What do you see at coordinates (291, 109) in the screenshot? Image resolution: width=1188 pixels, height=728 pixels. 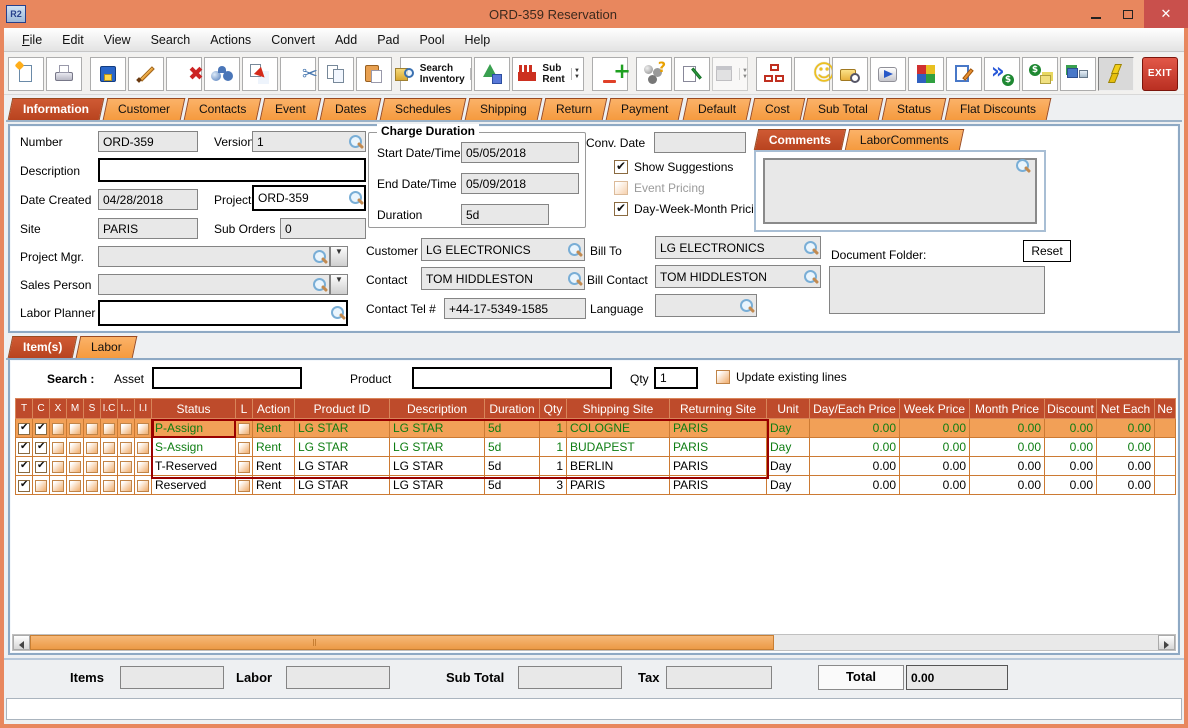 I see `tab-event: Event` at bounding box center [291, 109].